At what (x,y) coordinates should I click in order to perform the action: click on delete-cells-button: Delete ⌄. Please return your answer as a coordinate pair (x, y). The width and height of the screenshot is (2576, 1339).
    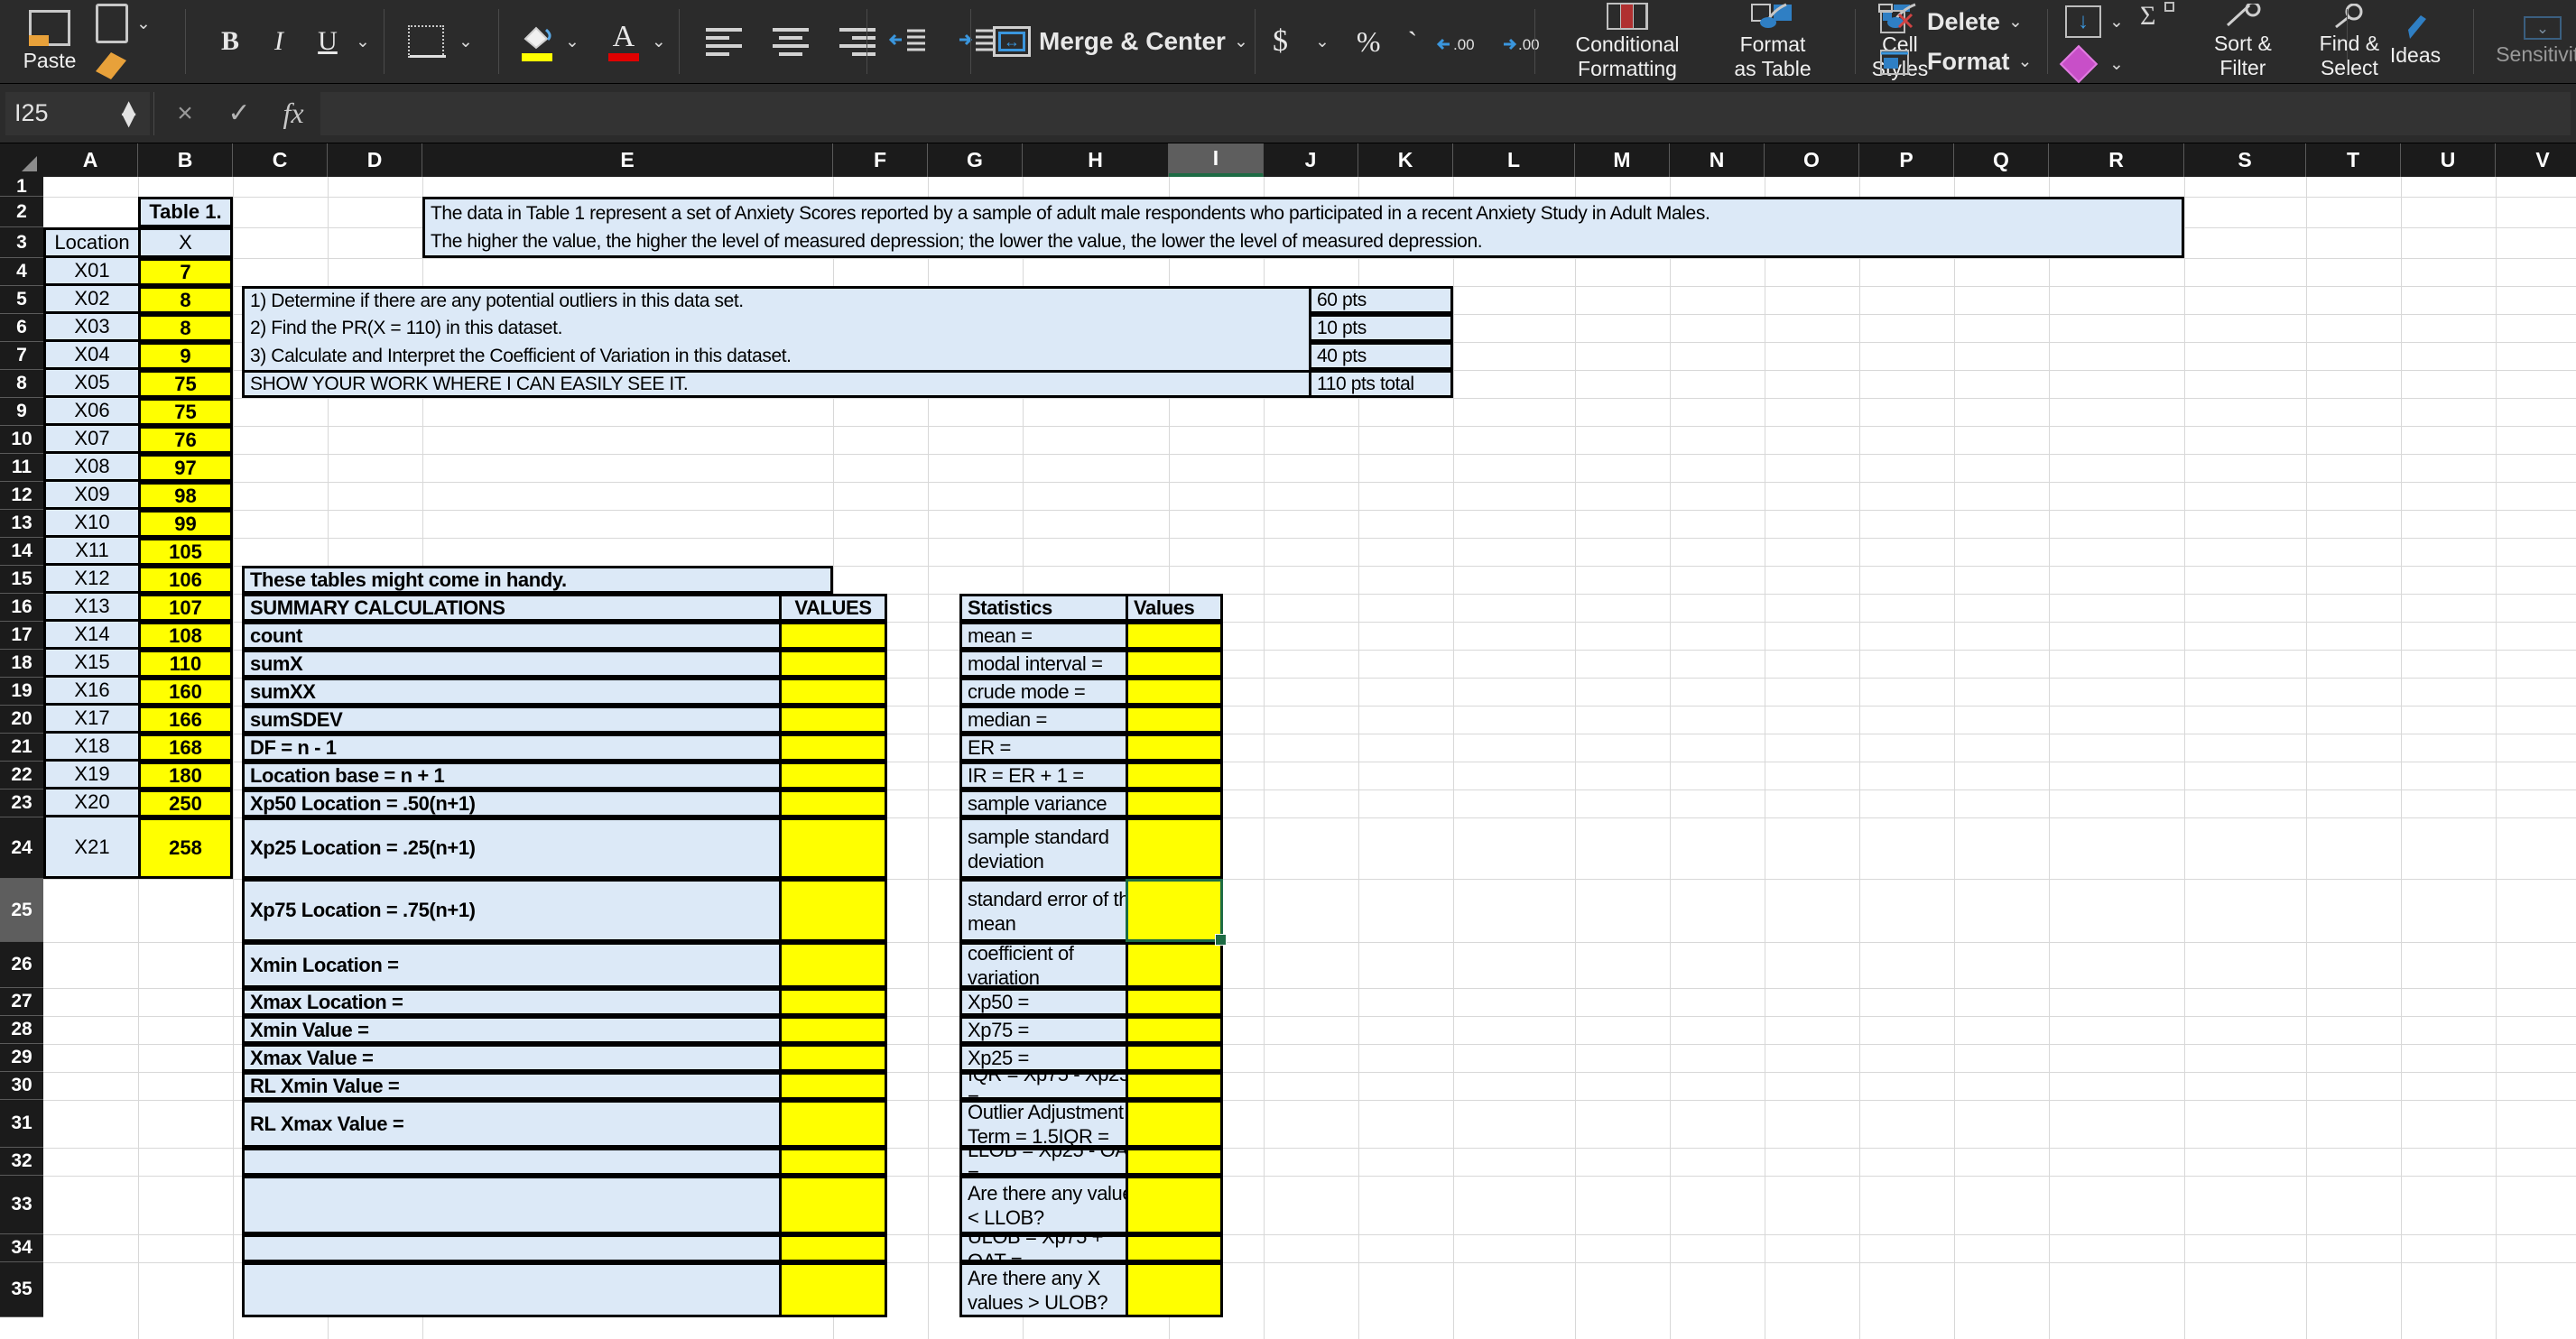
    Looking at the image, I should click on (1955, 21).